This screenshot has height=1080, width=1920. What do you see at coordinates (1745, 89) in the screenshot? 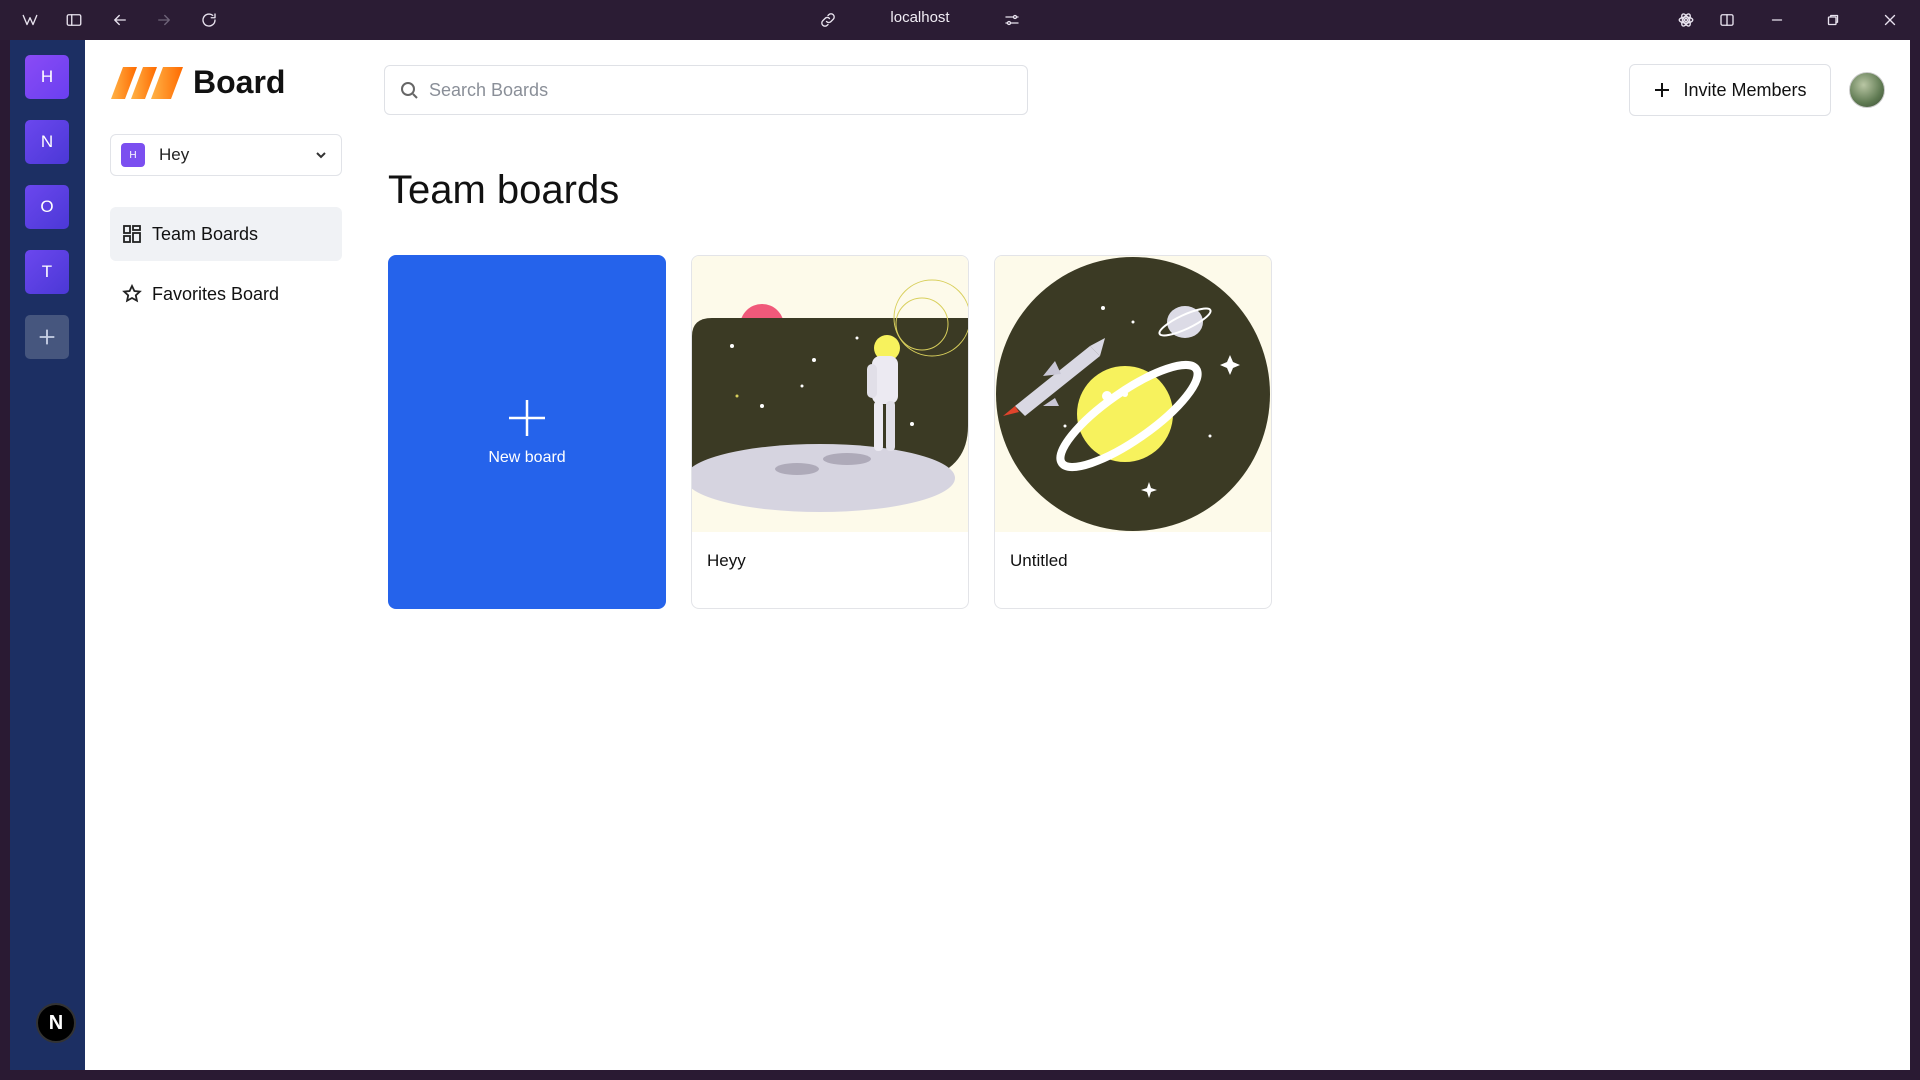
I see `invite-label: Invite Members` at bounding box center [1745, 89].